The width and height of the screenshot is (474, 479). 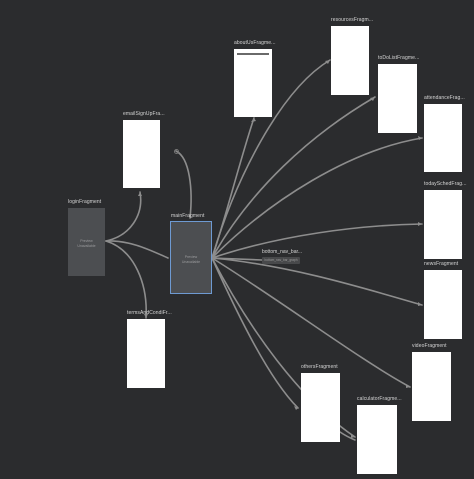 What do you see at coordinates (85, 202) in the screenshot?
I see `fragment-login-title: loginFragment` at bounding box center [85, 202].